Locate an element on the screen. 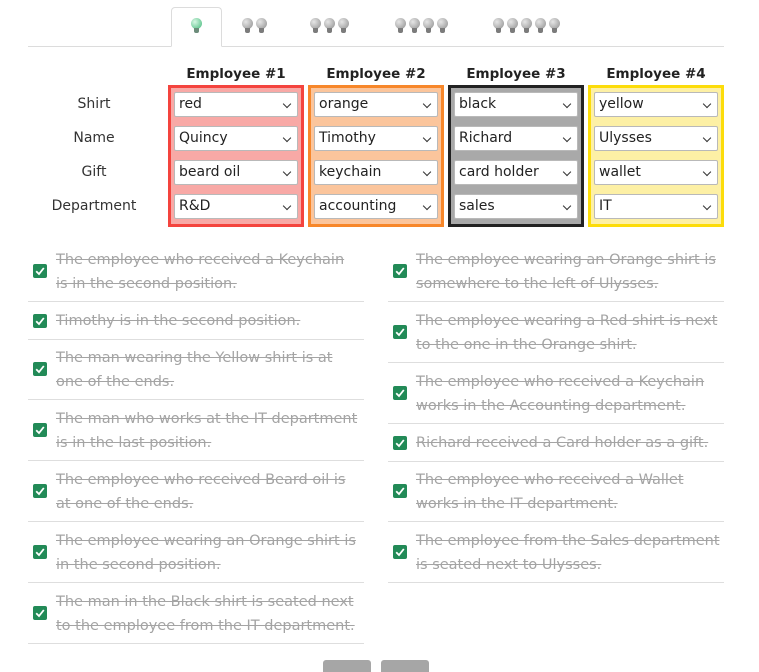  selected-value: Richard is located at coordinates (486, 138).